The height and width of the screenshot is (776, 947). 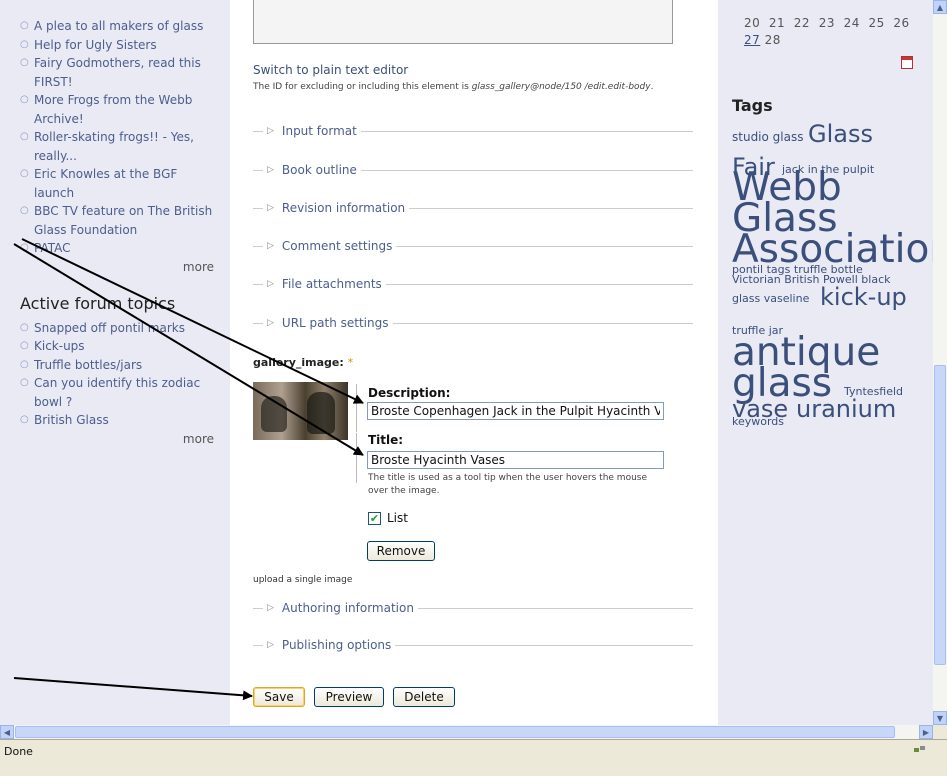 I want to click on list-item: ○ Snapped off pontil marks, so click(x=125, y=328).